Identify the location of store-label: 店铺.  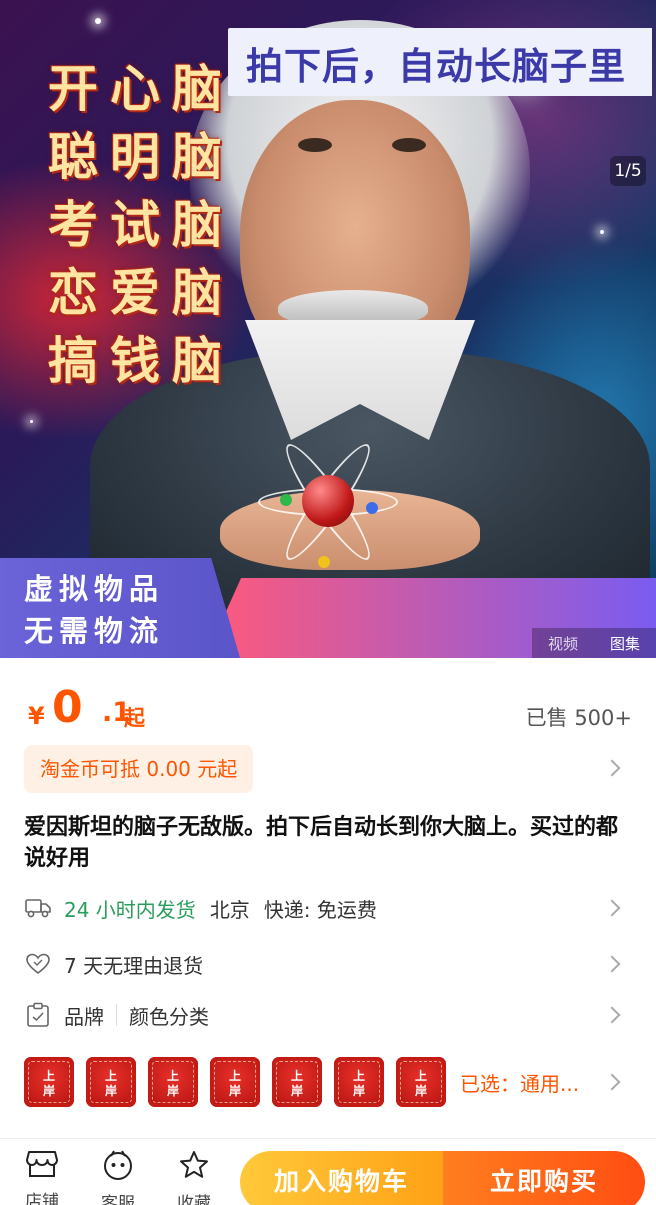
(42, 1198).